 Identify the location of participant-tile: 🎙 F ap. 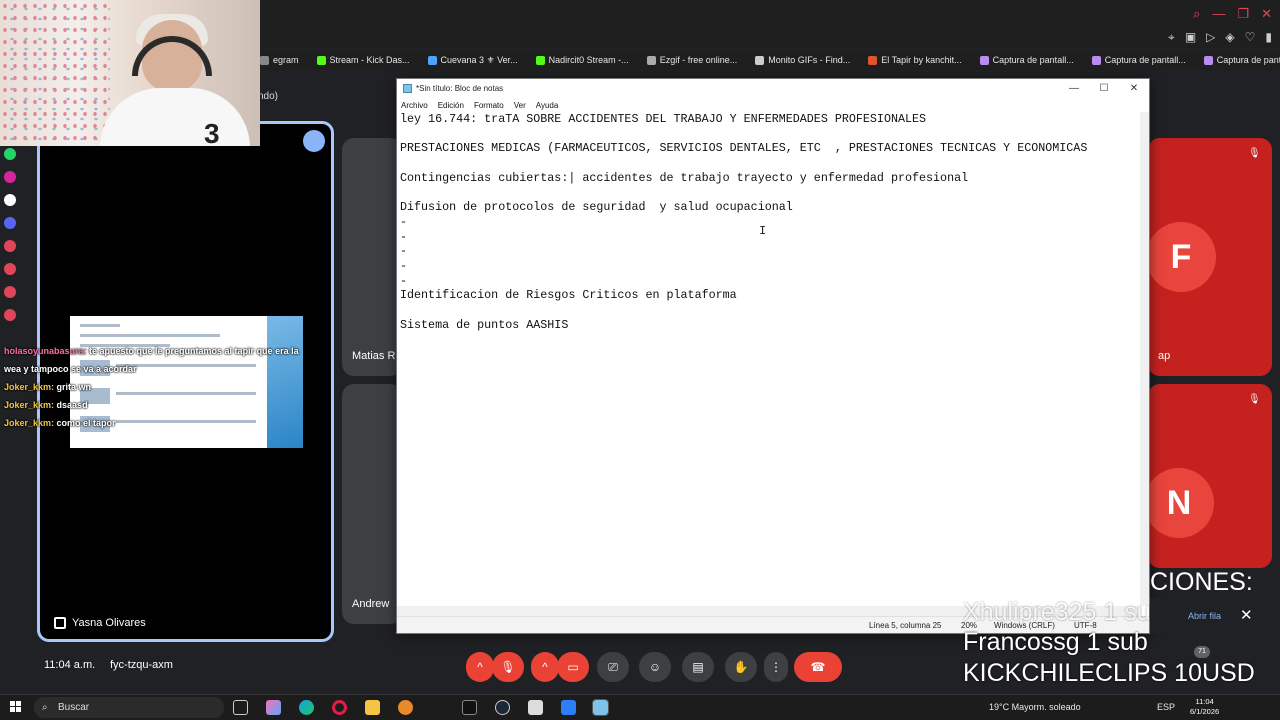
(1210, 257).